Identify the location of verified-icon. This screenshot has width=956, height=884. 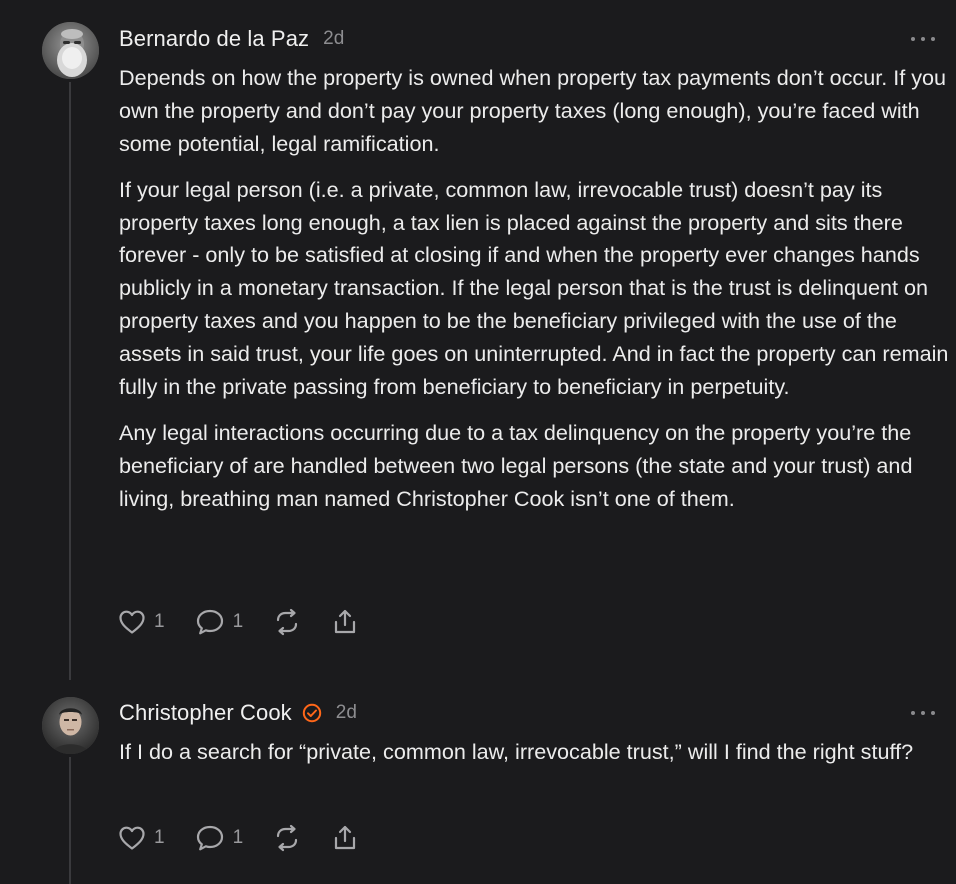
(312, 713).